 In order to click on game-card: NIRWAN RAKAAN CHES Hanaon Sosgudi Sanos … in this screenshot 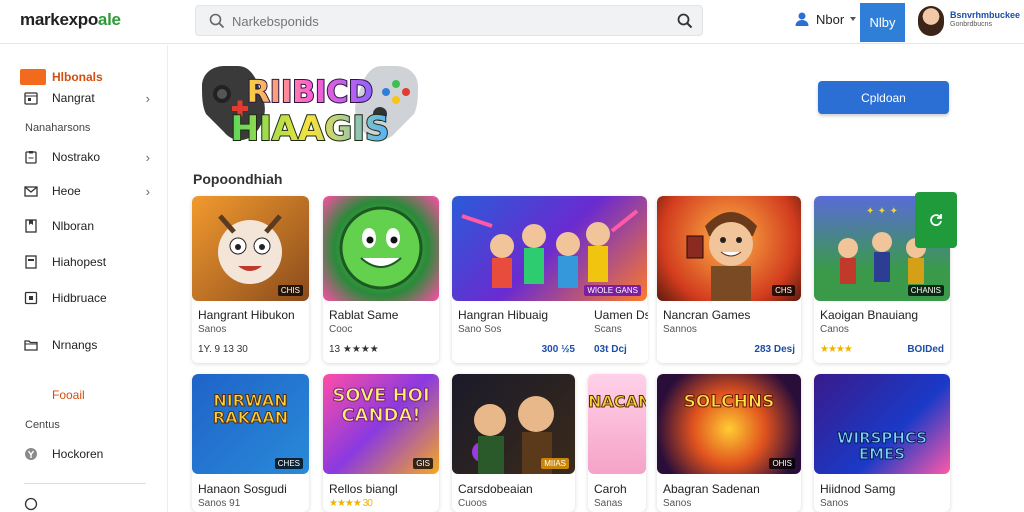, I will do `click(250, 443)`.